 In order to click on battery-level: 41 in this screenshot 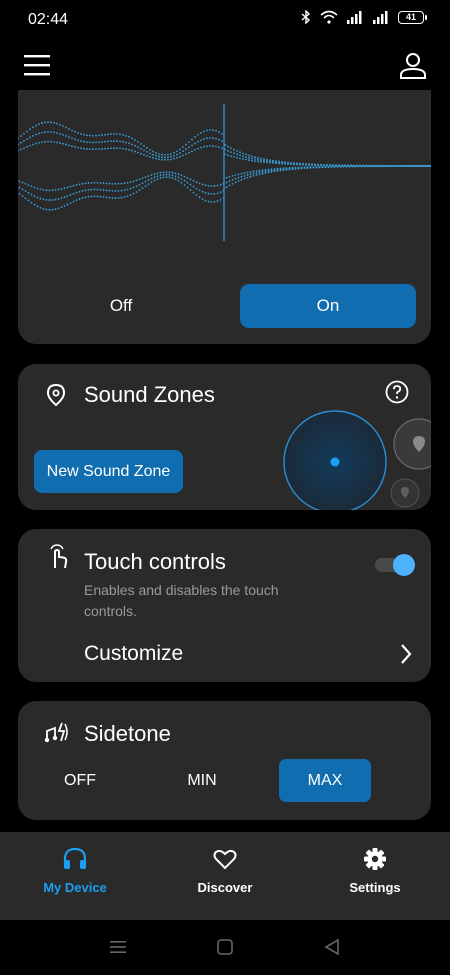, I will do `click(410, 17)`.